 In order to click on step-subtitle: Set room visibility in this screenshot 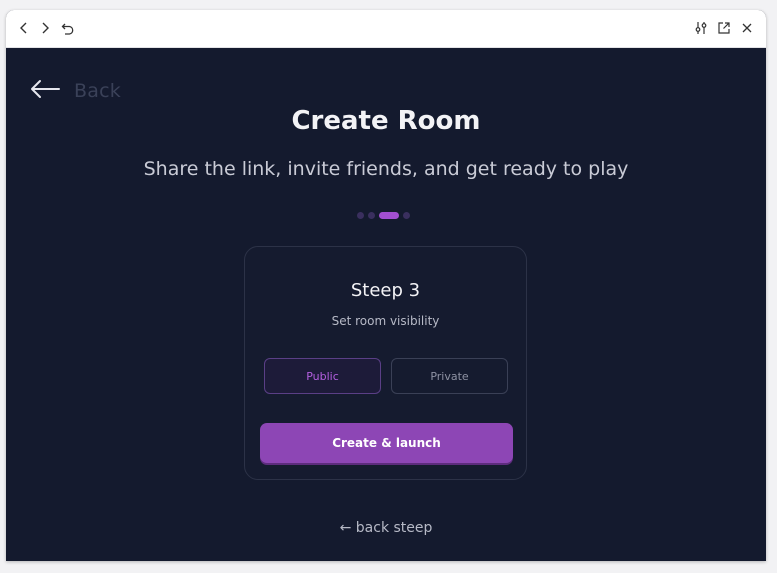, I will do `click(385, 321)`.